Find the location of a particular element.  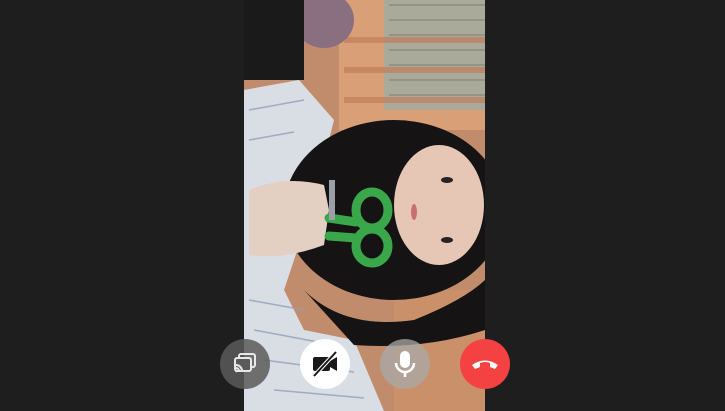

end-call-button is located at coordinates (485, 364).